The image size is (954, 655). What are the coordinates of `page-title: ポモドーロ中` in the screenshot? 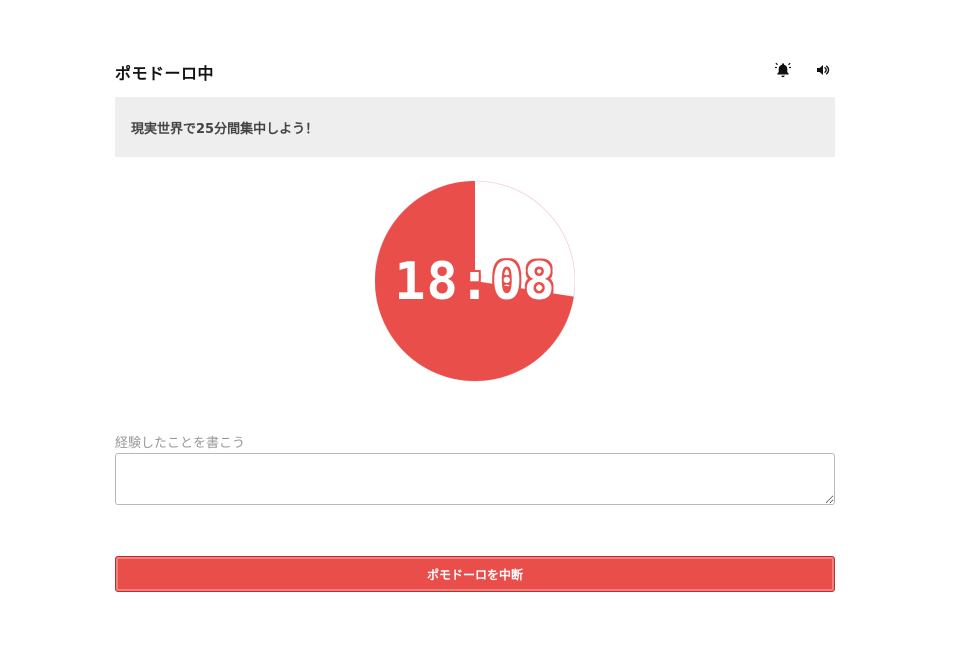 It's located at (165, 73).